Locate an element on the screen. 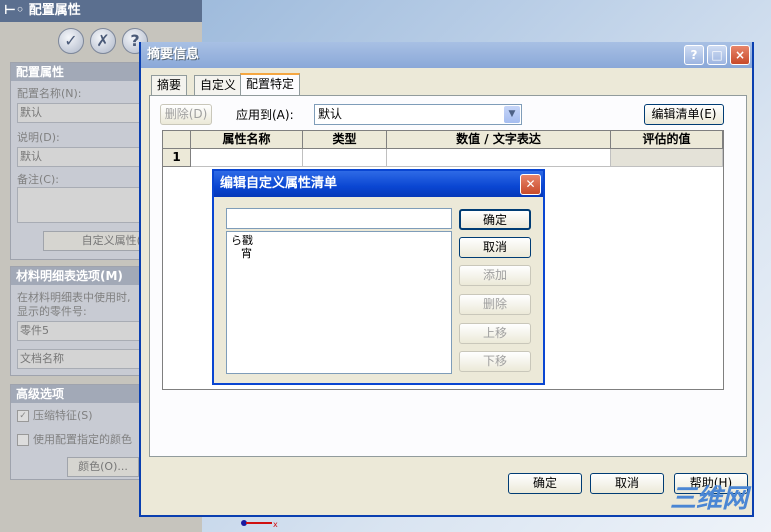 This screenshot has width=771, height=532. config-name-label: 配置名称(N): is located at coordinates (49, 93).